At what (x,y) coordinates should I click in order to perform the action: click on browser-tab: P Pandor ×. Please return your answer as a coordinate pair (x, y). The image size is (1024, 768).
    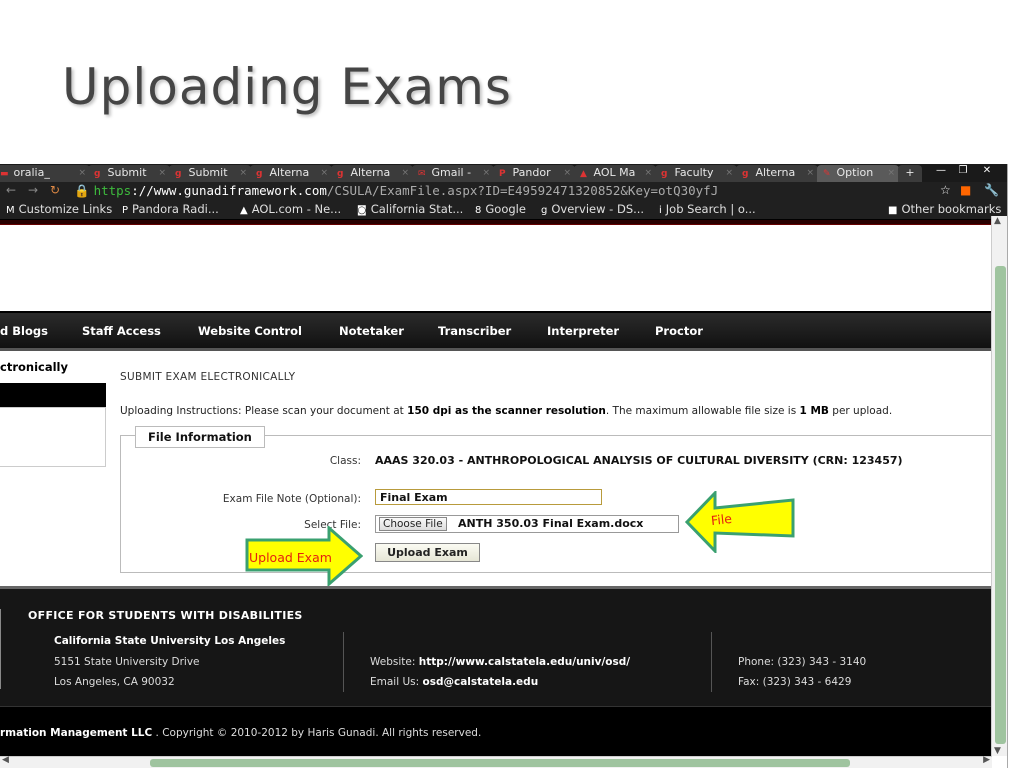
    Looking at the image, I should click on (534, 173).